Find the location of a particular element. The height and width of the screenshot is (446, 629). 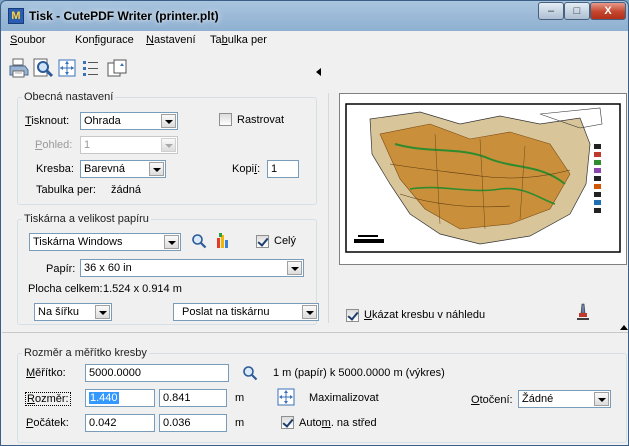

maximize-label: Maximalizovat is located at coordinates (344, 398).